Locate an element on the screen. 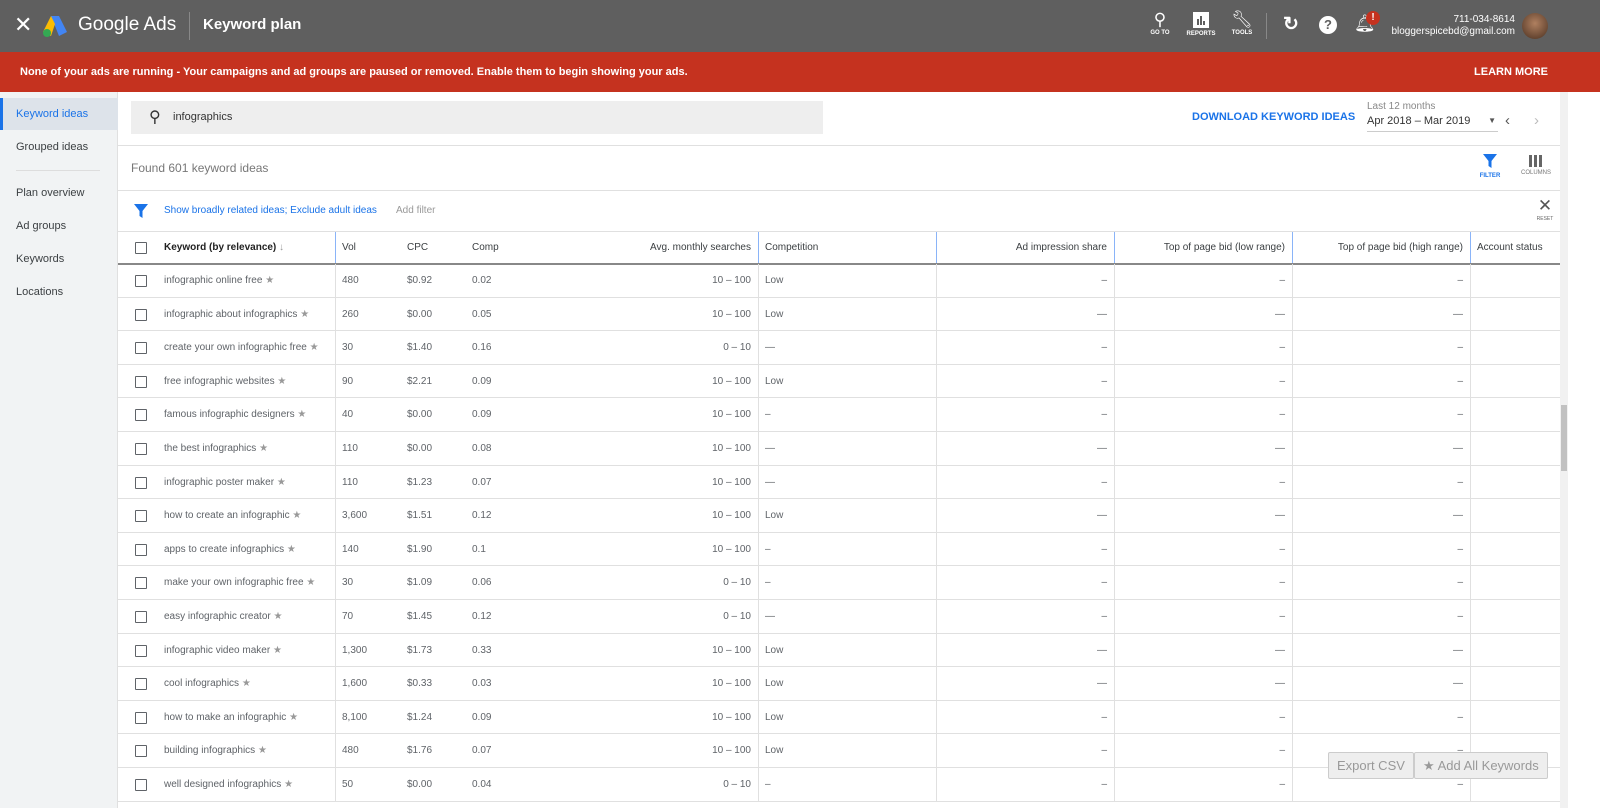 The image size is (1600, 808). cell-col-6: – is located at coordinates (1104, 482).